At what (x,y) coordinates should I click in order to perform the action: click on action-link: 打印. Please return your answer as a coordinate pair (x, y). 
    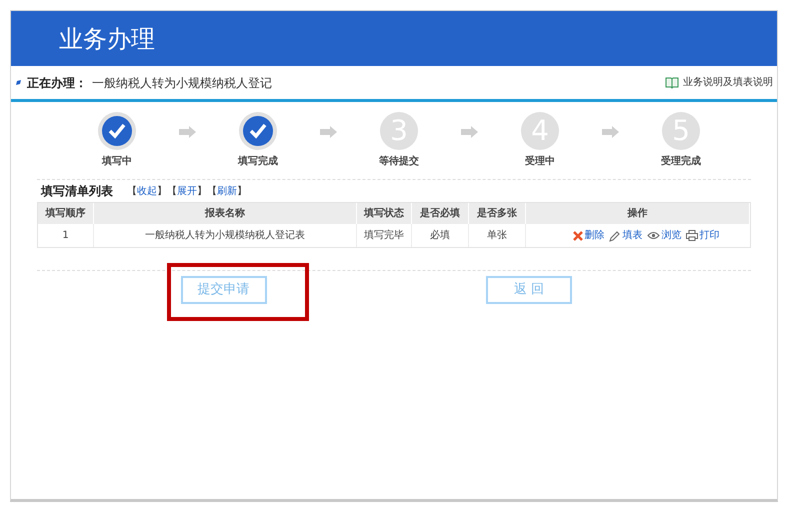
    Looking at the image, I should click on (703, 235).